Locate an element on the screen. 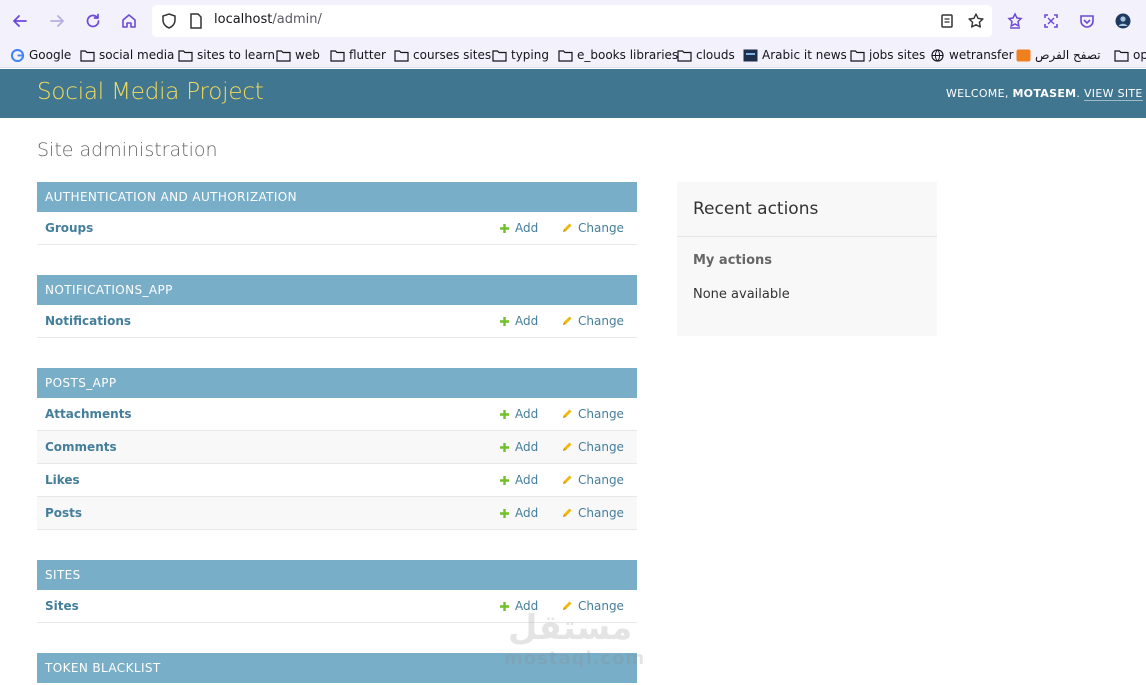 The width and height of the screenshot is (1146, 685). module-caption: NOTIFICATIONS_APP is located at coordinates (337, 290).